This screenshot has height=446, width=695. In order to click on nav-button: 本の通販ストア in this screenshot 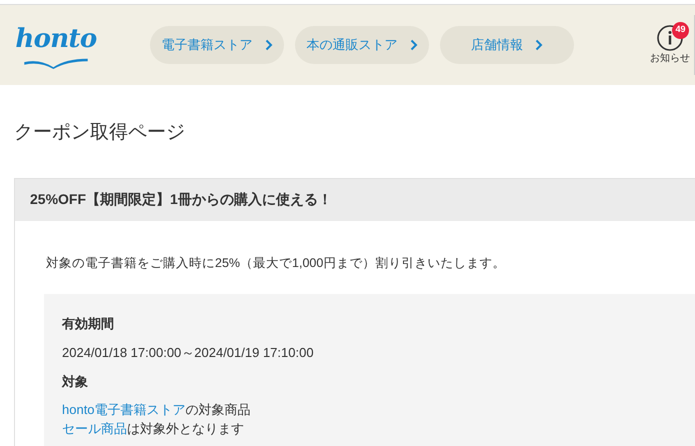, I will do `click(362, 45)`.